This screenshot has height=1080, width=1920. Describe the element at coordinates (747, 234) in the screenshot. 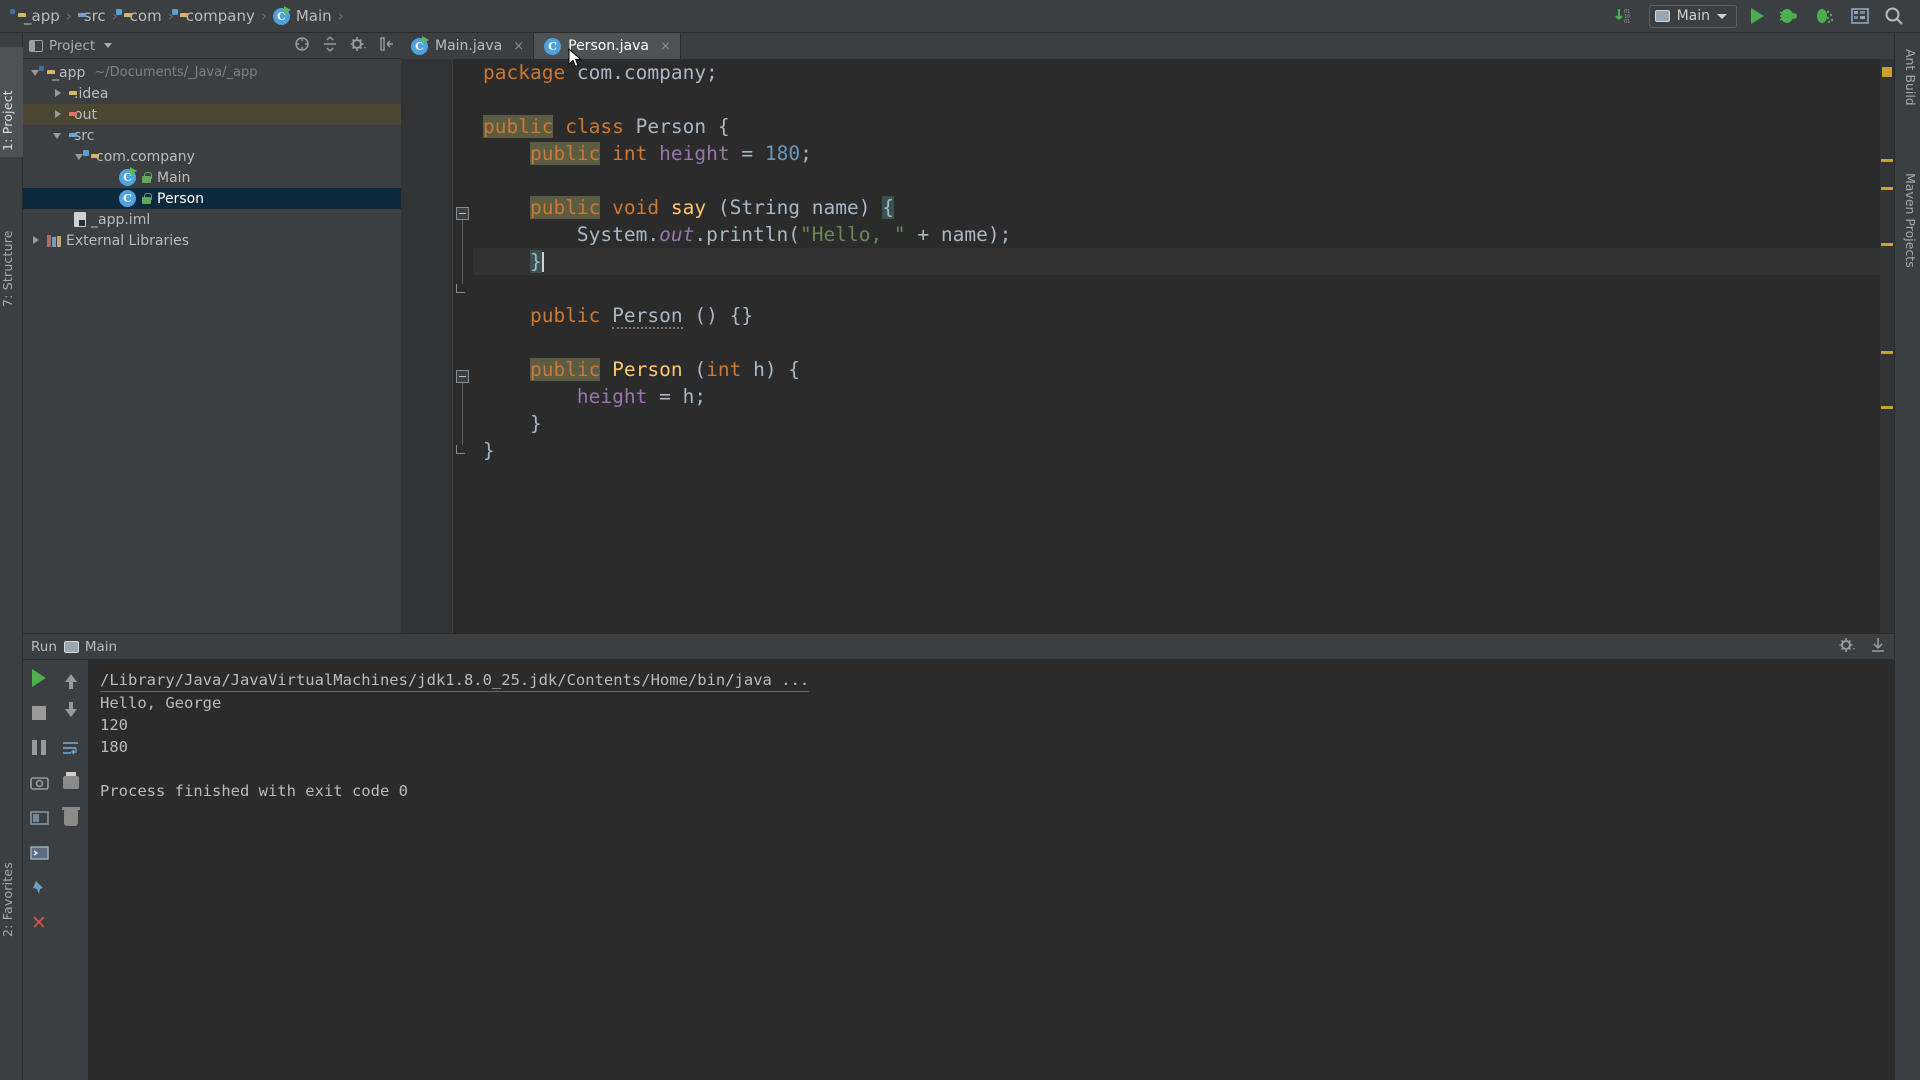

I see `code-line: System.out.println("Hello, " + name);` at that location.